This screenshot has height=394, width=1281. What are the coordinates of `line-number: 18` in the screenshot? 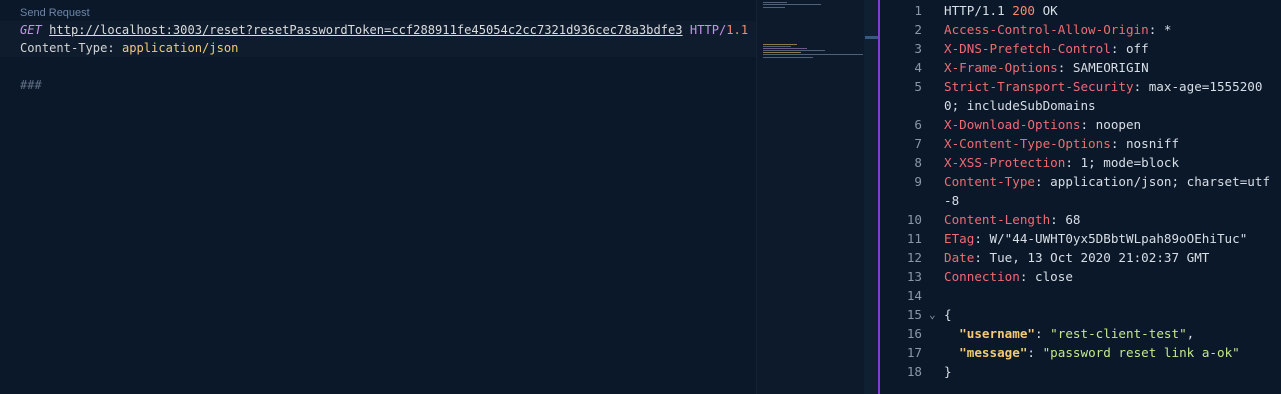 It's located at (914, 371).